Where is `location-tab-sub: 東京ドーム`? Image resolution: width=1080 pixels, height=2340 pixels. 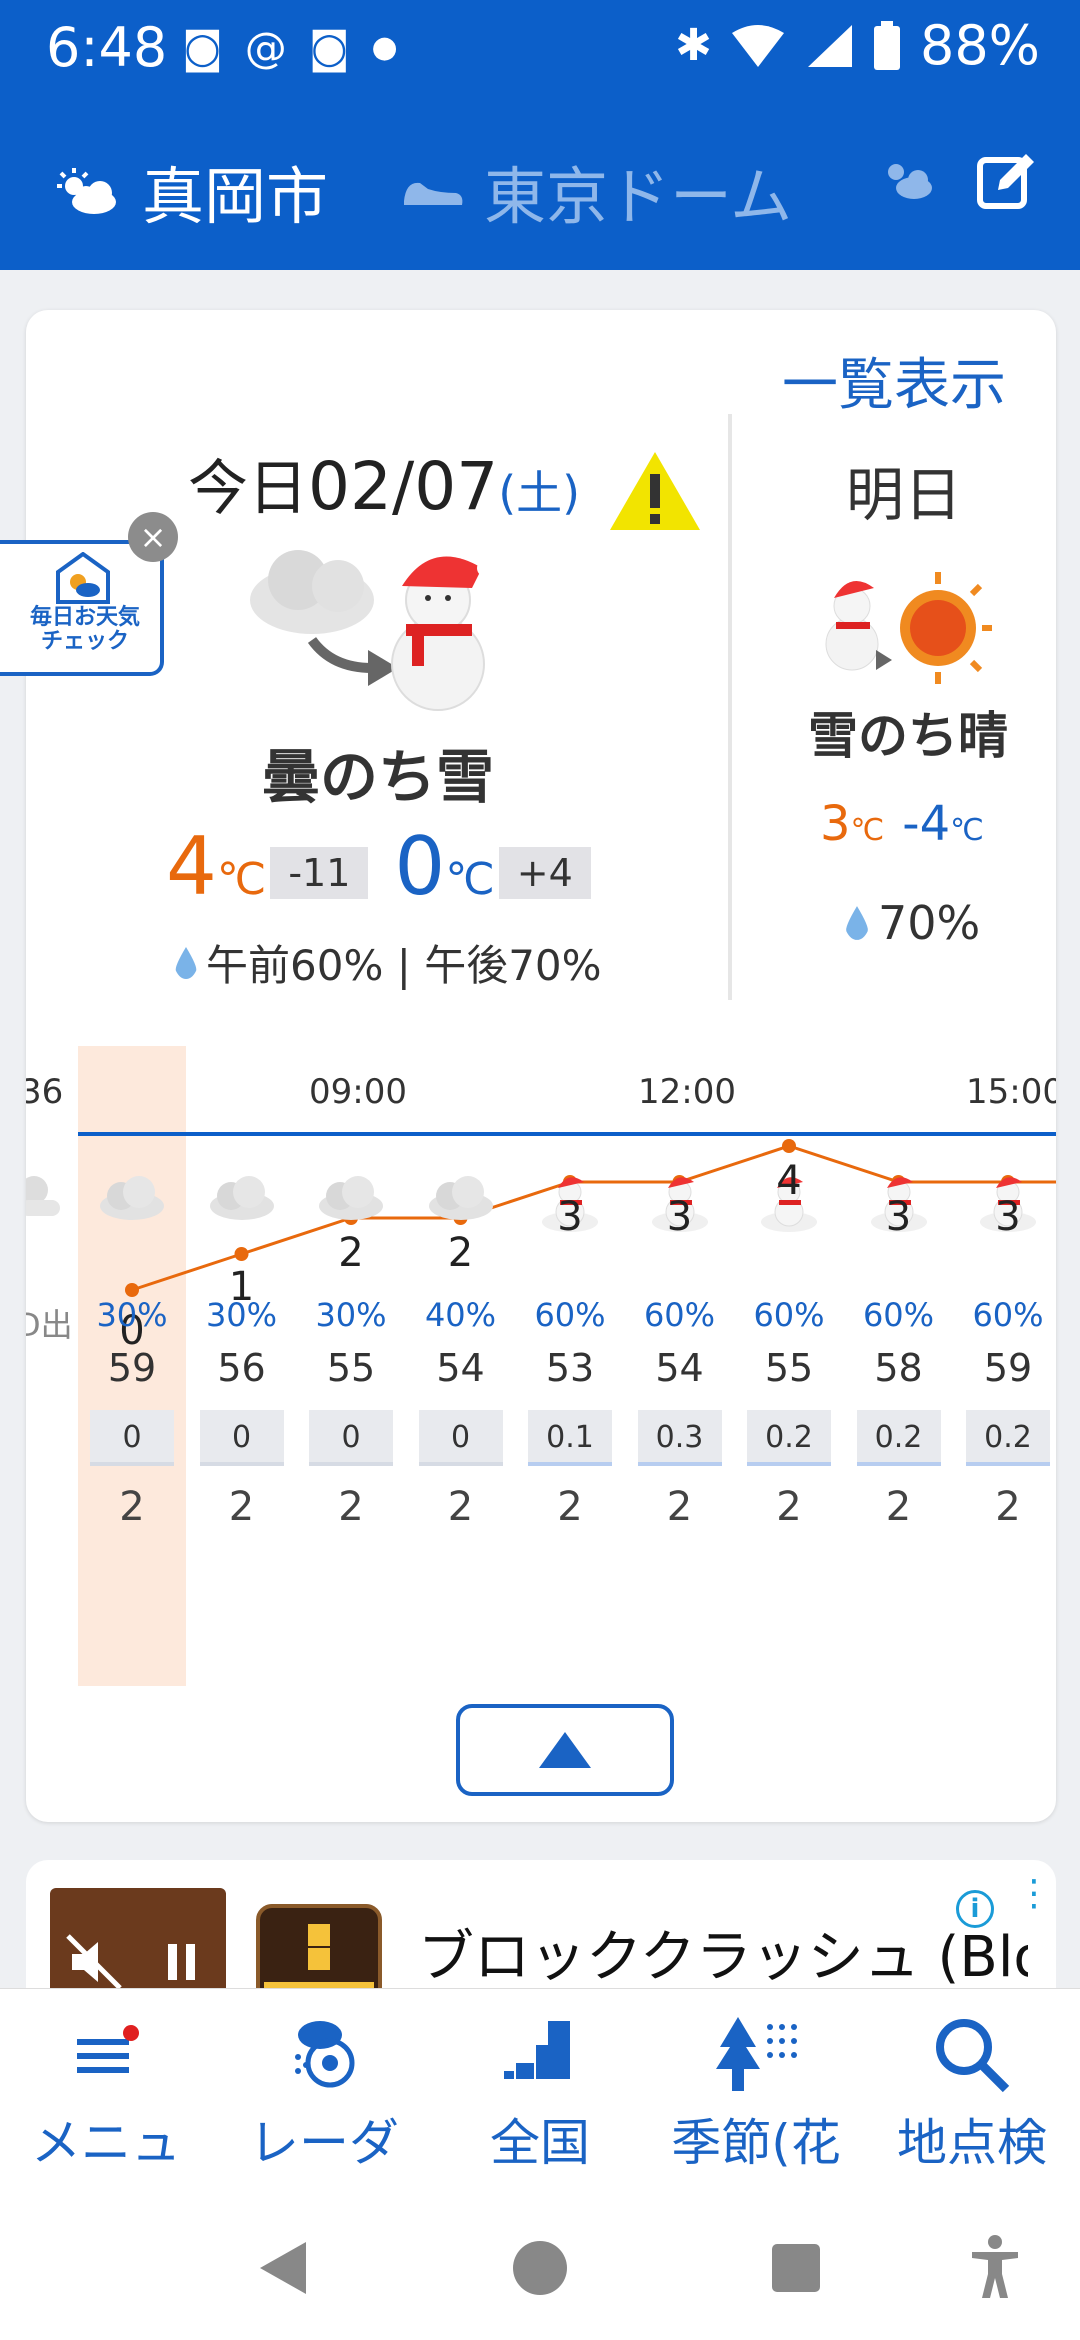
location-tab-sub: 東京ドーム is located at coordinates (596, 191).